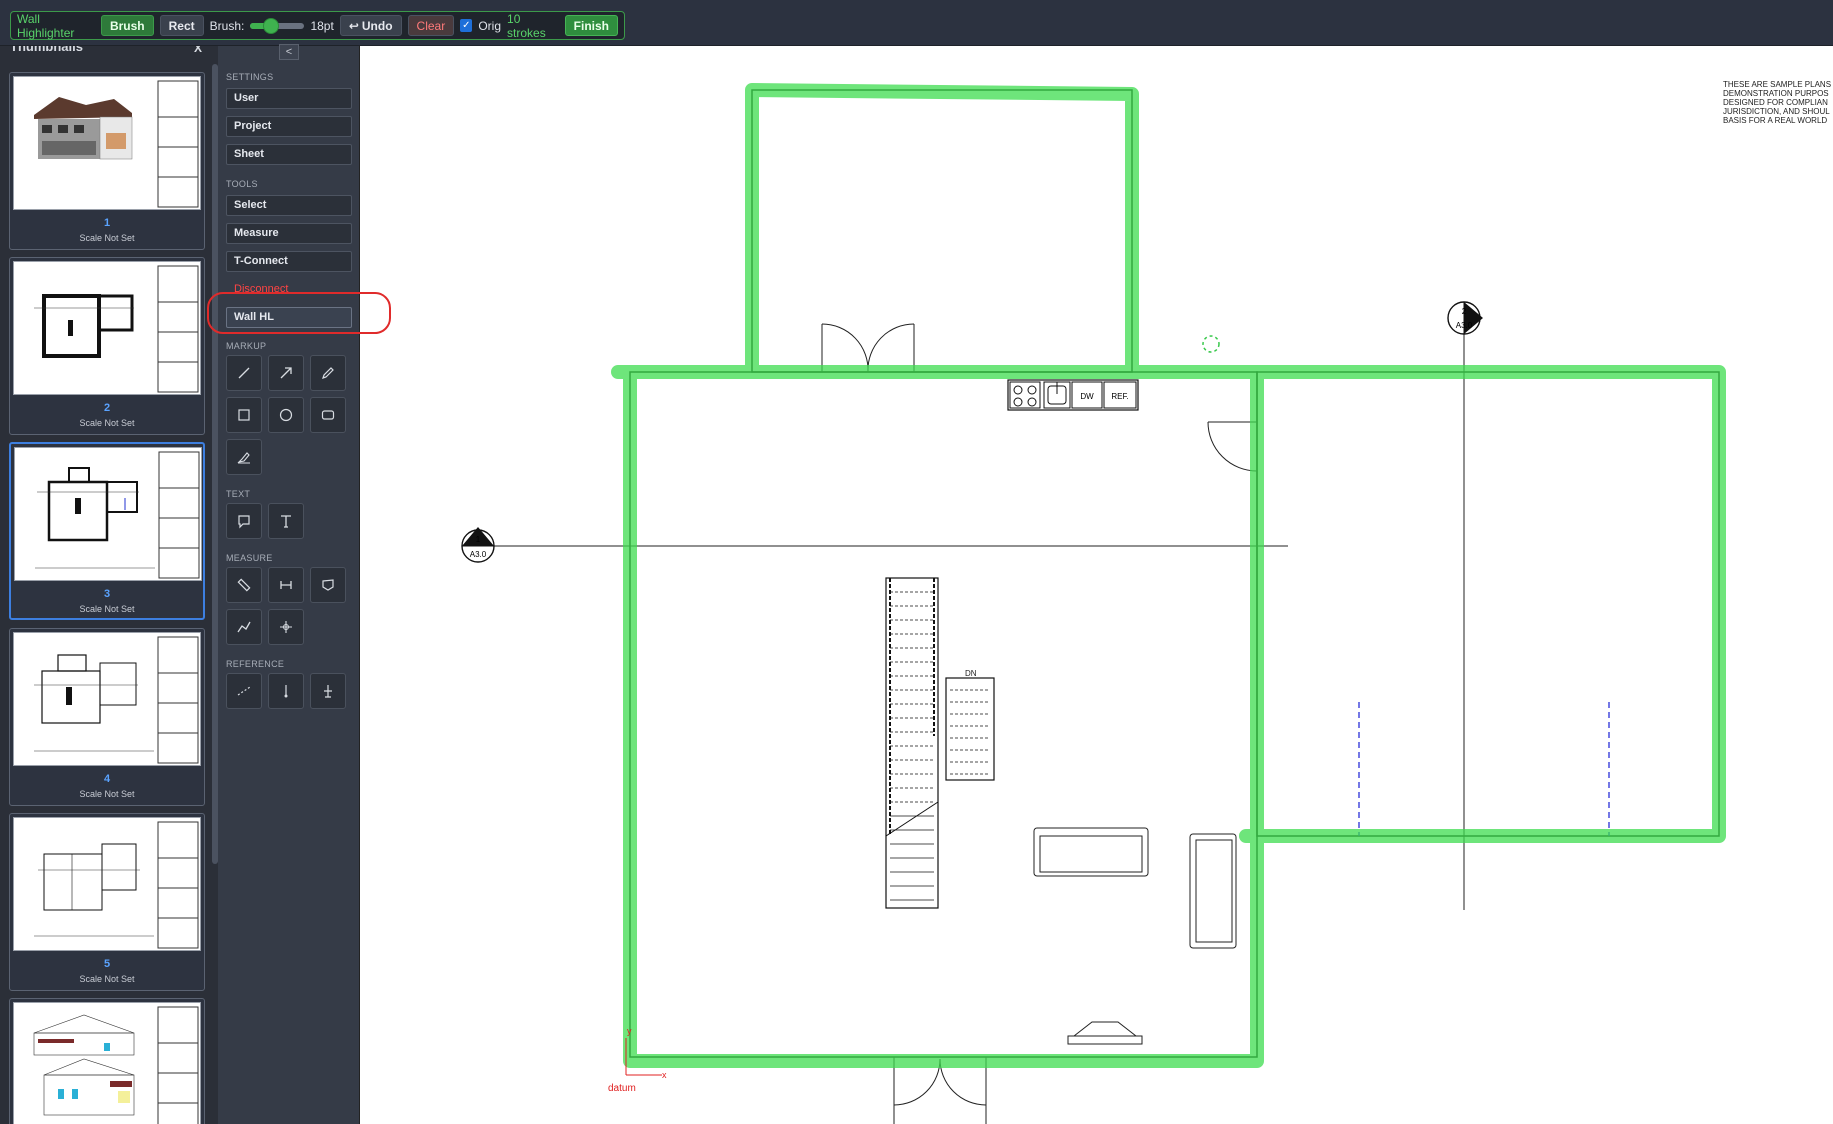 This screenshot has height=1124, width=1833. I want to click on undo-icon: ↩, so click(353, 25).